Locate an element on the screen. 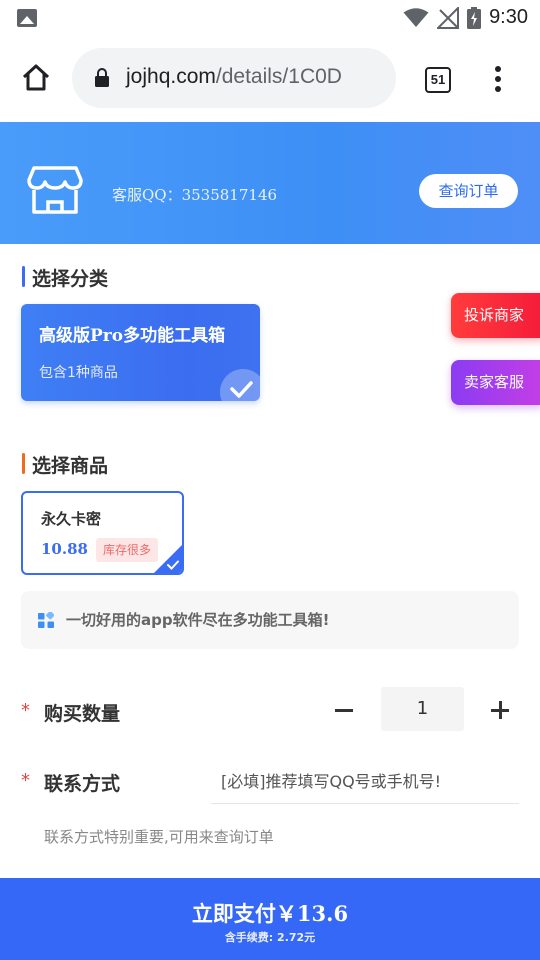  status-bar: 9:30 is located at coordinates (270, 18).